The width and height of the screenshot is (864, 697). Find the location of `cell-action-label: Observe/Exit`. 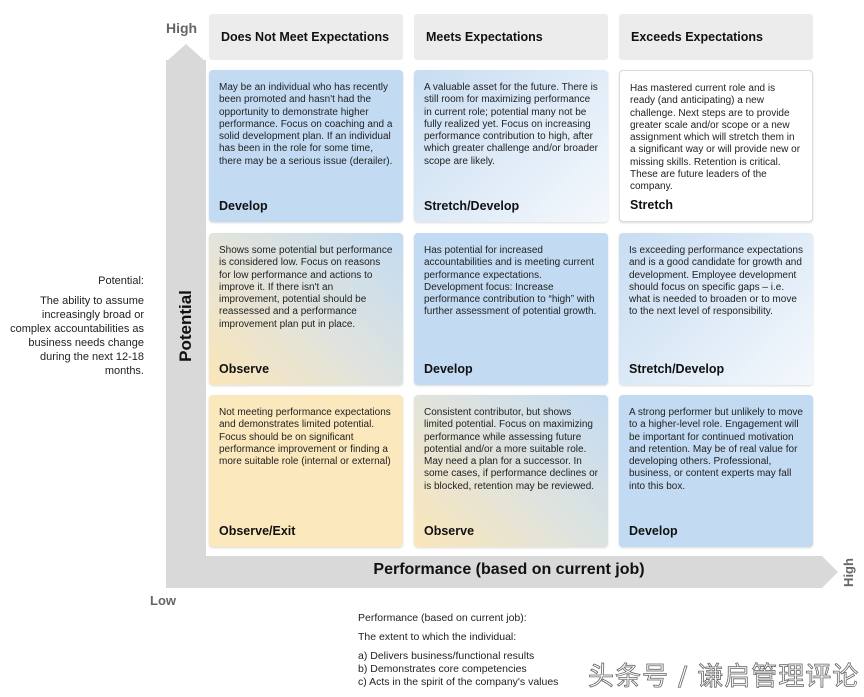

cell-action-label: Observe/Exit is located at coordinates (257, 531).